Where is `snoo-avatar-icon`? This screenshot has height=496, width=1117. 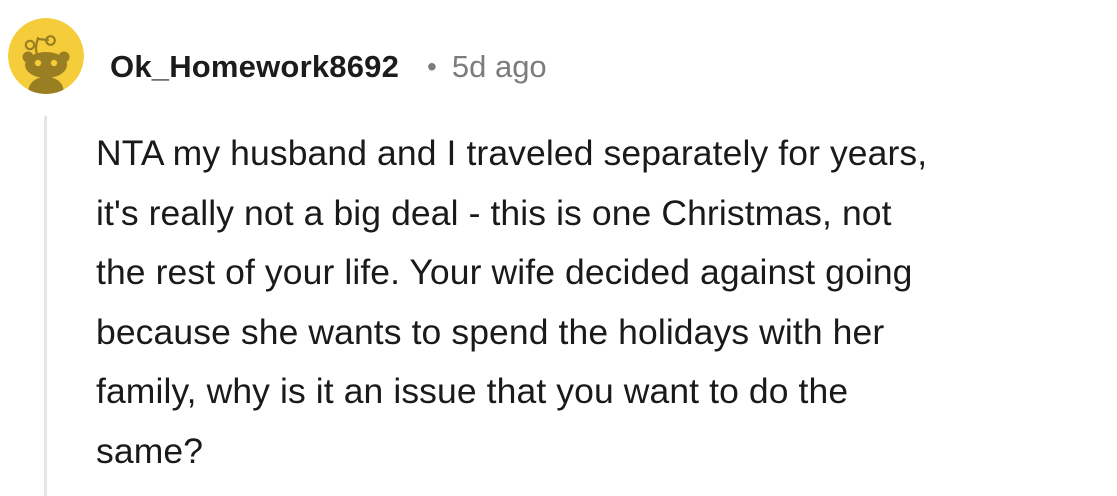
snoo-avatar-icon is located at coordinates (46, 56).